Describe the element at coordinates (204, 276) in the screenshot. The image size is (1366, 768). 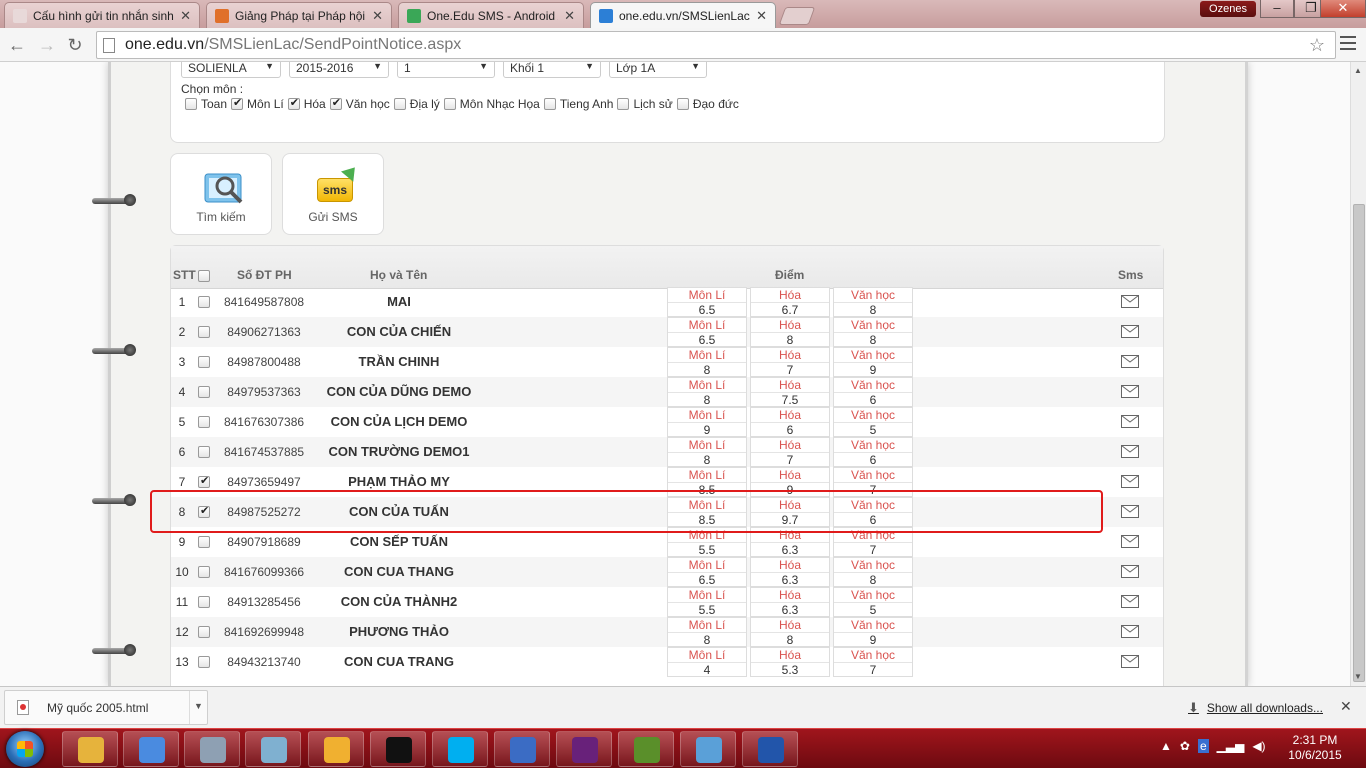
I see `select-all-checkbox` at that location.